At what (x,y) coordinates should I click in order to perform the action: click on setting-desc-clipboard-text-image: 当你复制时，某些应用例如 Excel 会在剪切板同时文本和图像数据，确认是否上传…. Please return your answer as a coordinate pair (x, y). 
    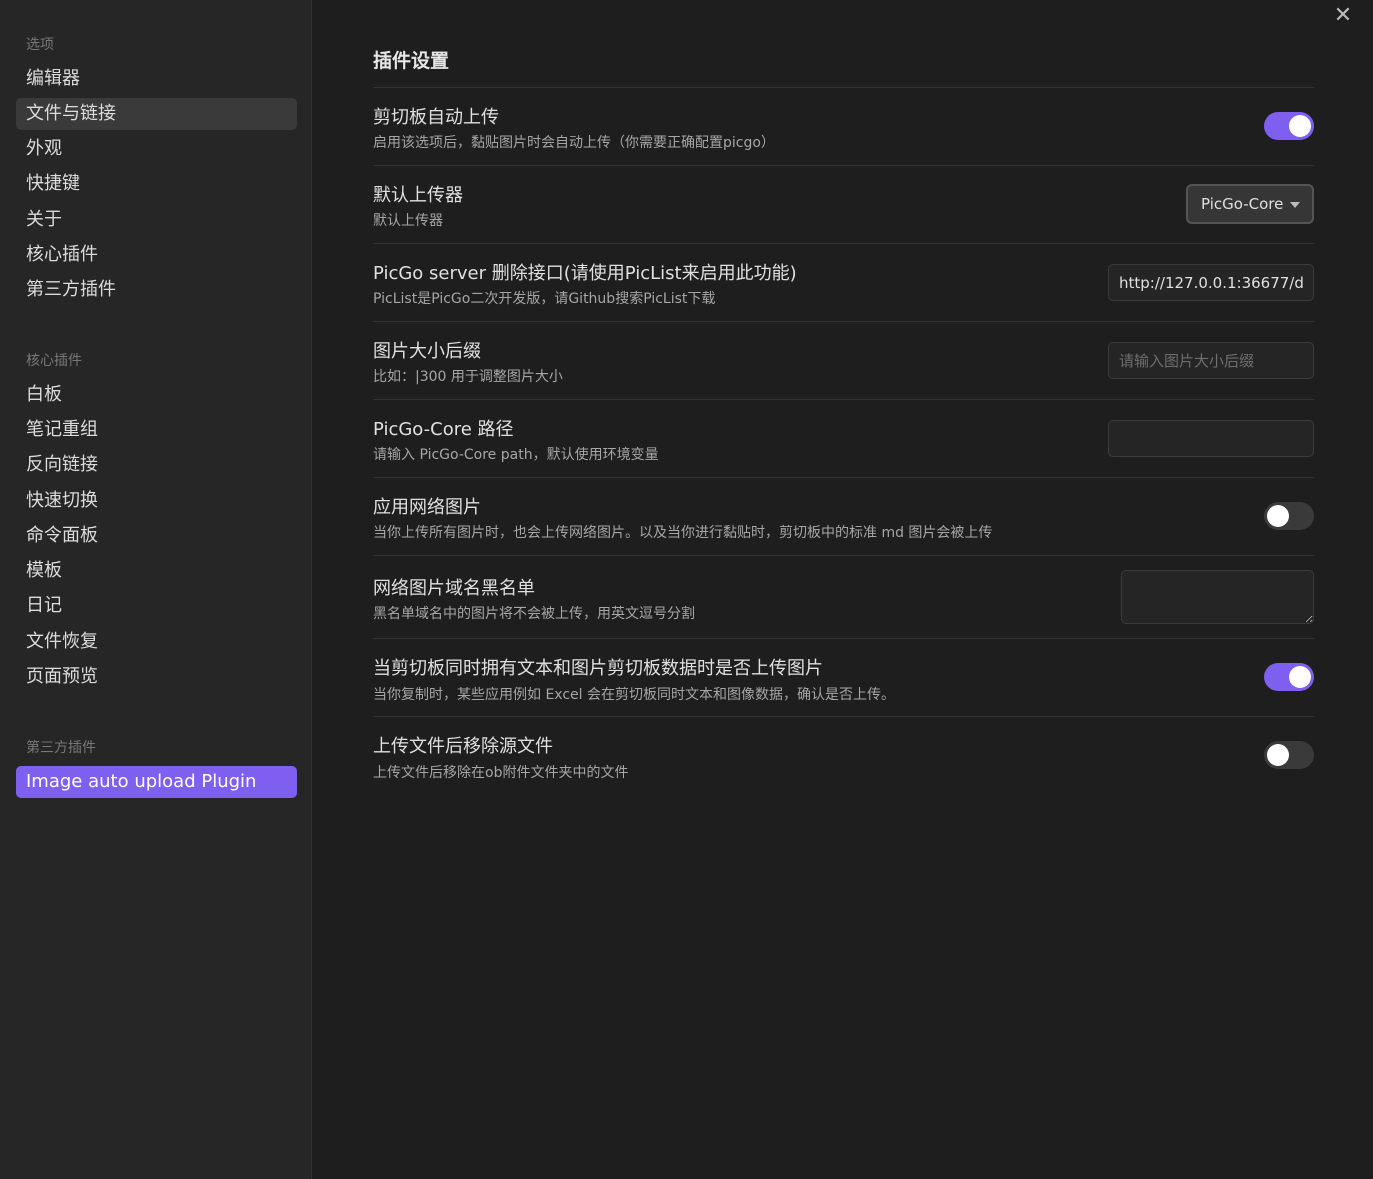
    Looking at the image, I should click on (634, 695).